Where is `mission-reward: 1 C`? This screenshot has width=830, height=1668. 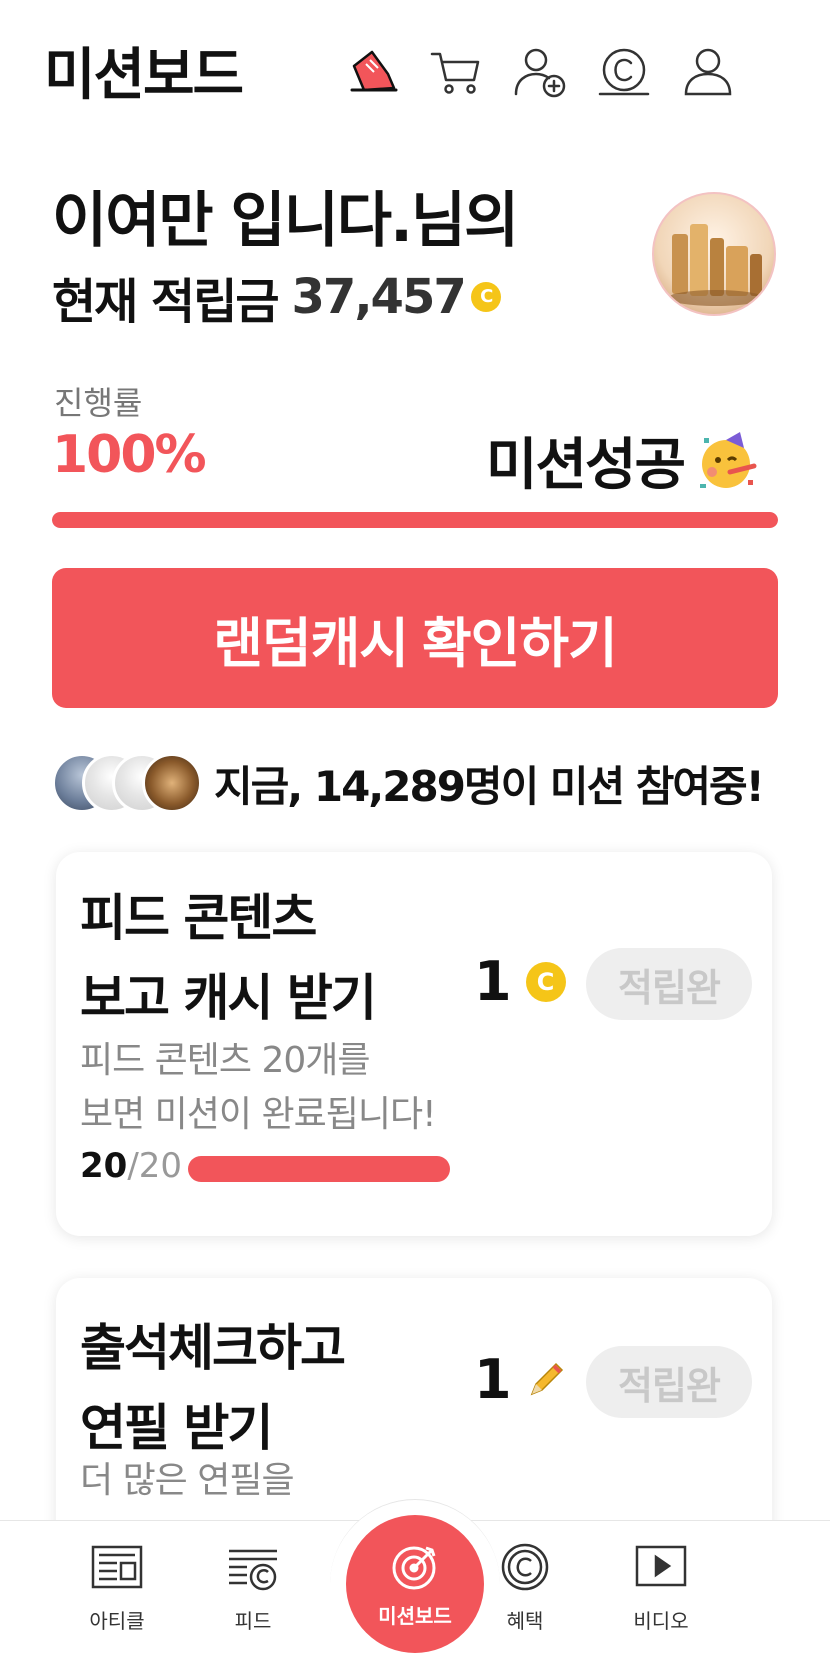 mission-reward: 1 C is located at coordinates (520, 981).